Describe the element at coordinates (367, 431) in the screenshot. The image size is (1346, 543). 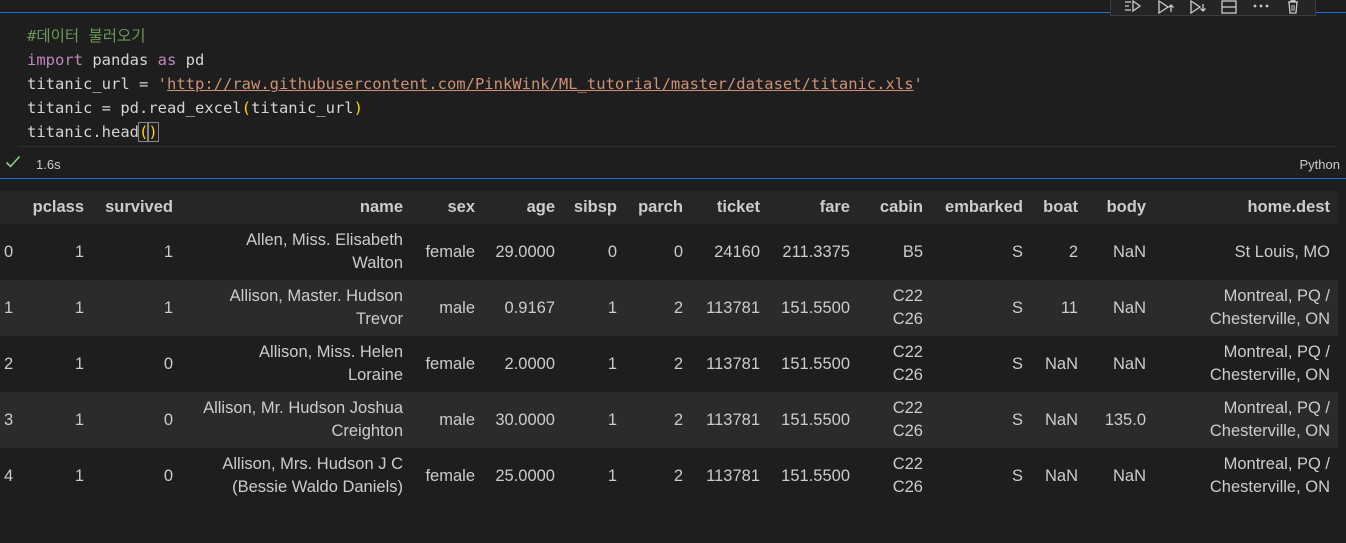
I see `cell-name-line: Creighton` at that location.